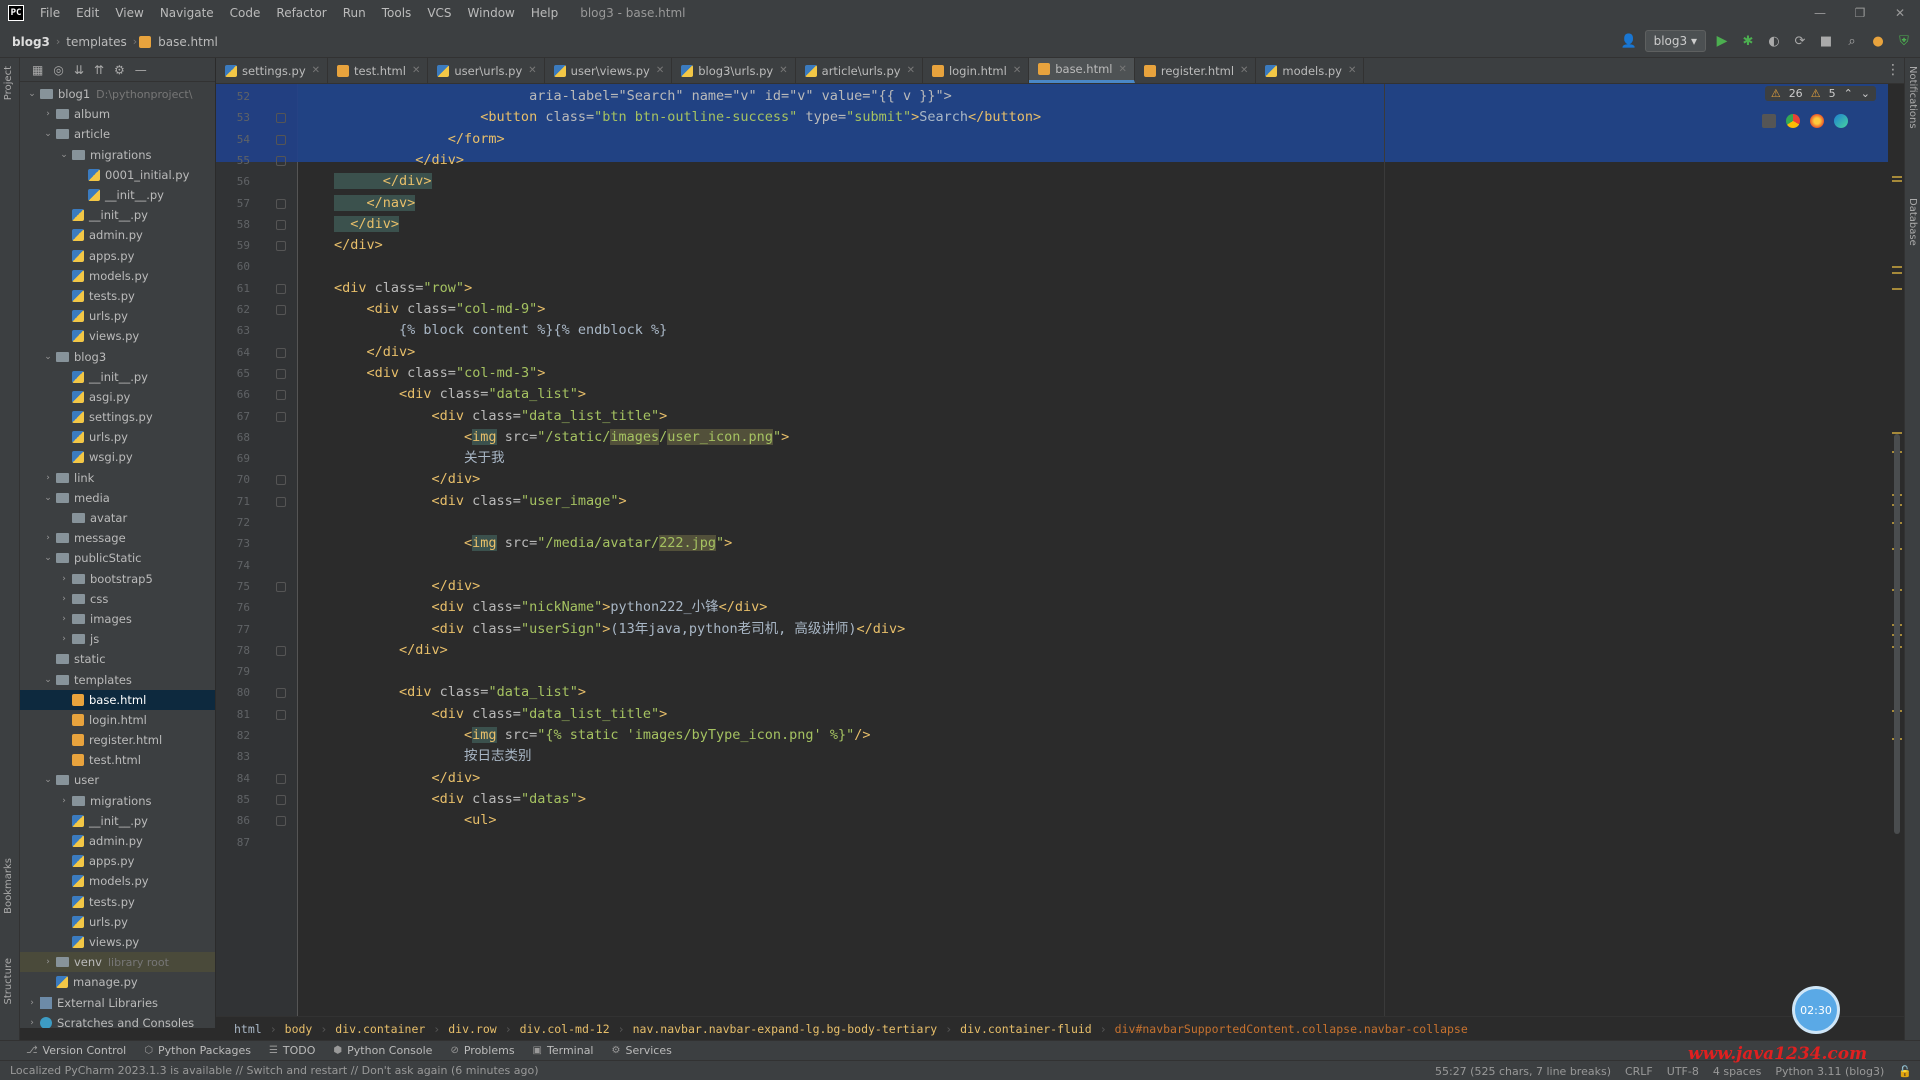 The width and height of the screenshot is (1920, 1080). Describe the element at coordinates (117, 801) in the screenshot. I see `tree-item: › migrations` at that location.